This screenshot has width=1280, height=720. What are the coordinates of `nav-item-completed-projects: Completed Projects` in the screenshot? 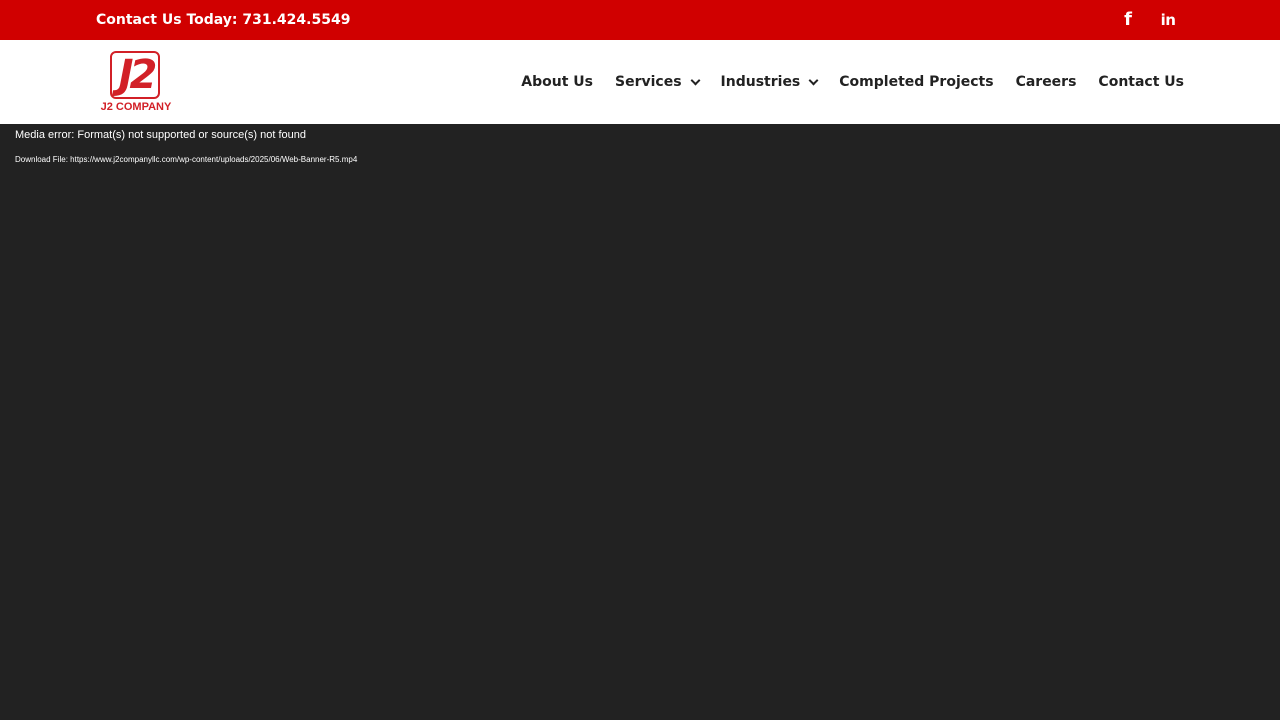 It's located at (916, 82).